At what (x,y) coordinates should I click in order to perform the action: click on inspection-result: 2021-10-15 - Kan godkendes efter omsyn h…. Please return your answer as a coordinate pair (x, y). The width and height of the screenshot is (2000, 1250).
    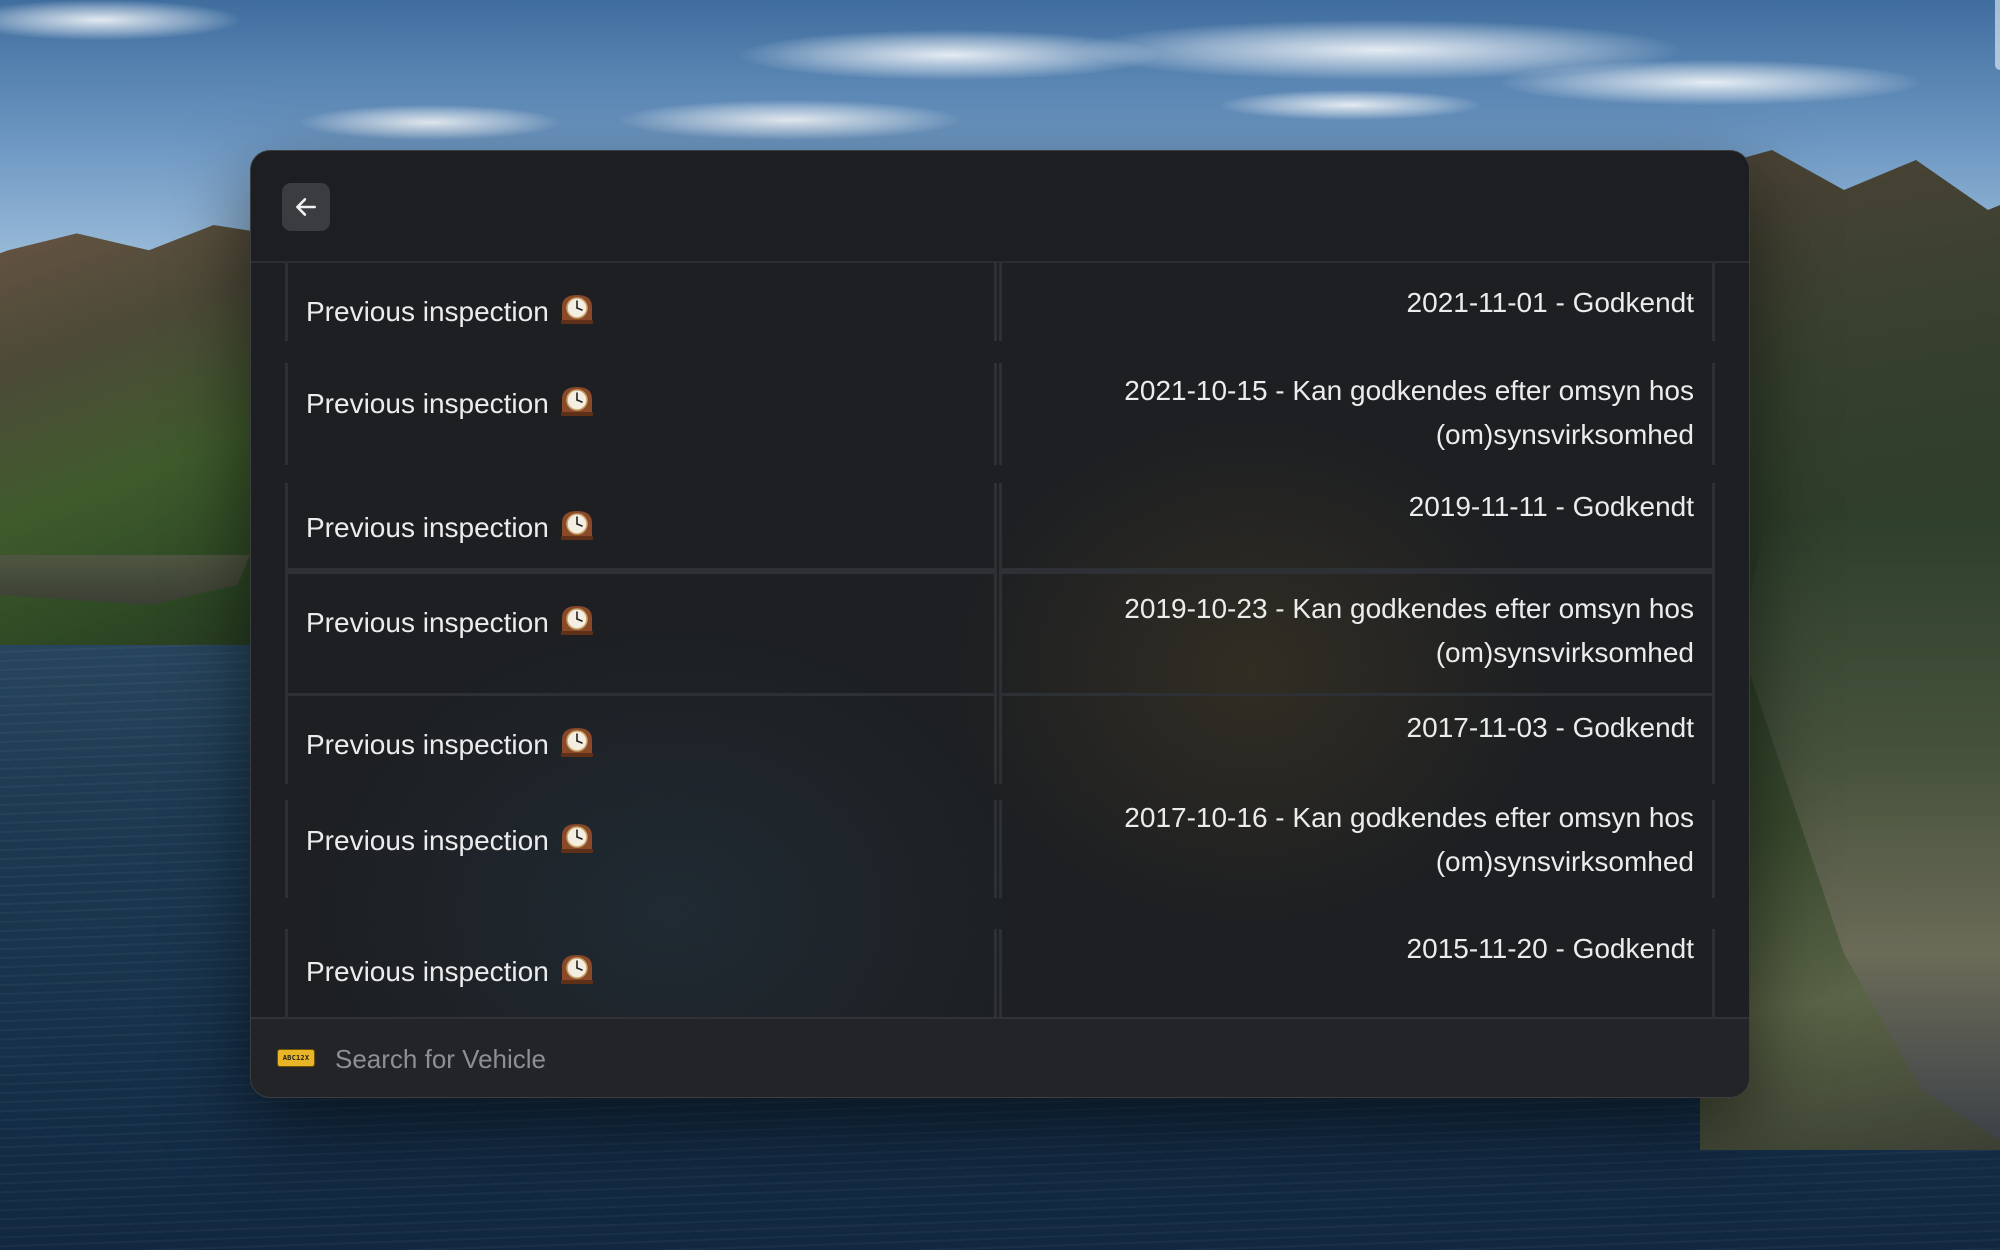
    Looking at the image, I should click on (1409, 412).